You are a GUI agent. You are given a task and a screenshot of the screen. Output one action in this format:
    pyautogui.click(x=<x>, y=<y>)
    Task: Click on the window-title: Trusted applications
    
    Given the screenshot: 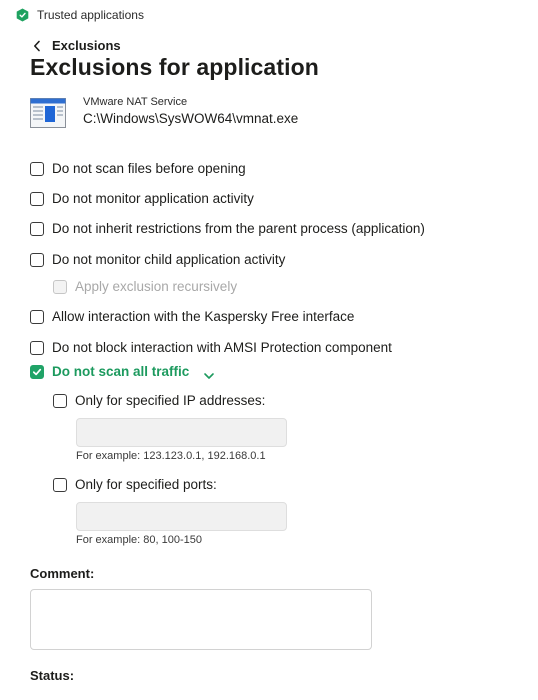 What is the action you would take?
    pyautogui.click(x=90, y=15)
    